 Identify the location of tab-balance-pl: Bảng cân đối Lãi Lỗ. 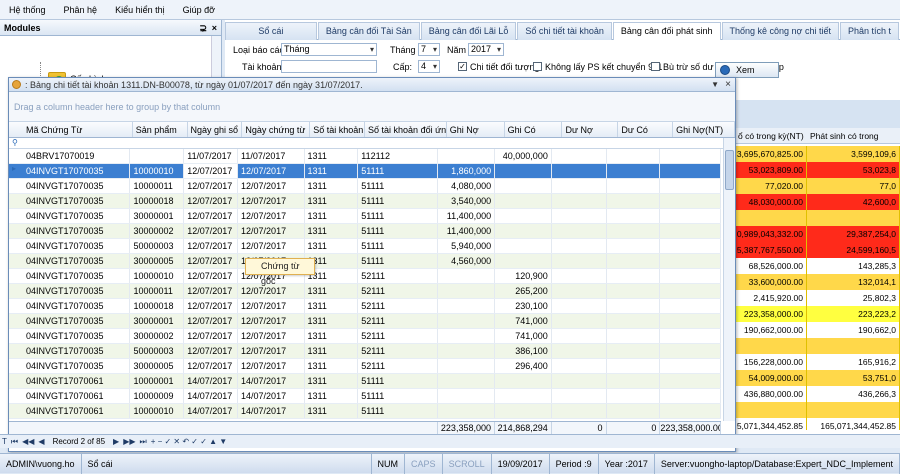
(468, 31).